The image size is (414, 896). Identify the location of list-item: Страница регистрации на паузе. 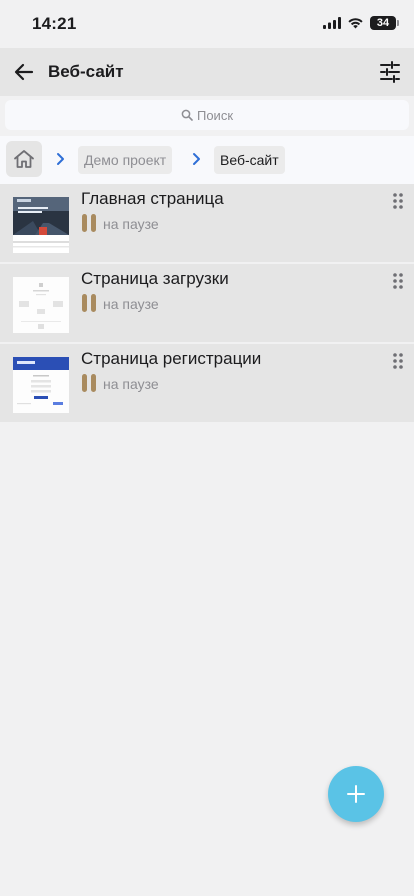
(207, 383).